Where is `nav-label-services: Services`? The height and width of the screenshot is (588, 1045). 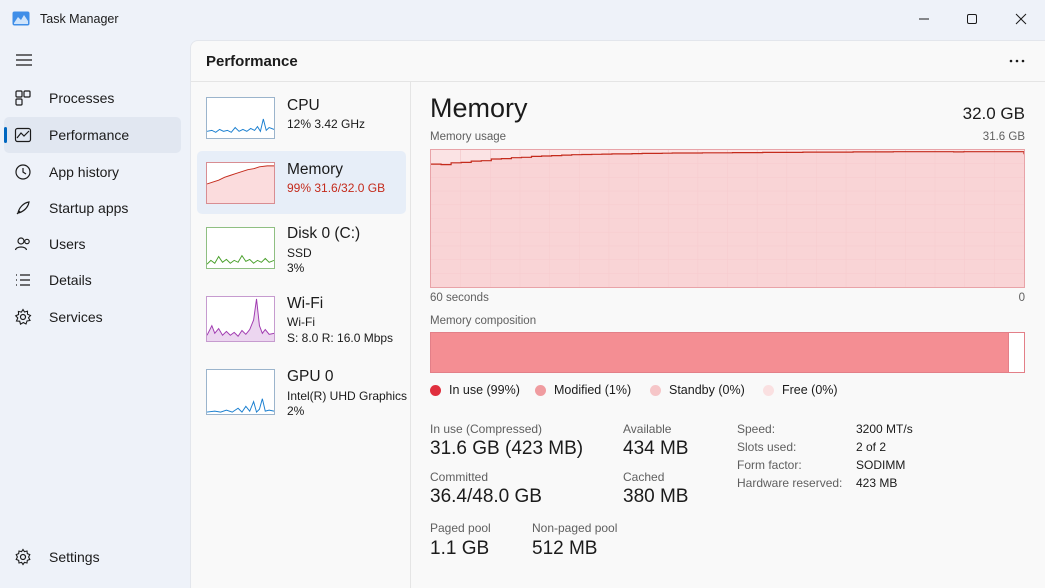 nav-label-services: Services is located at coordinates (76, 317).